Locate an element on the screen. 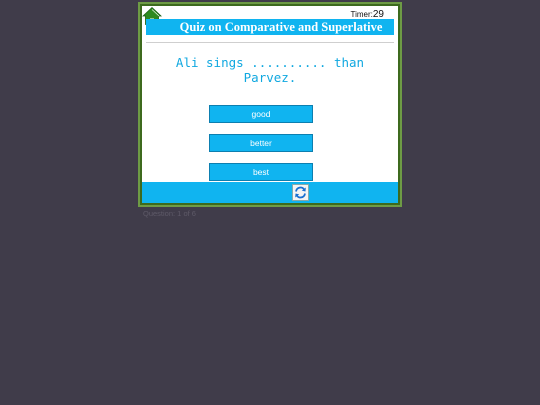  refresh-button is located at coordinates (300, 192).